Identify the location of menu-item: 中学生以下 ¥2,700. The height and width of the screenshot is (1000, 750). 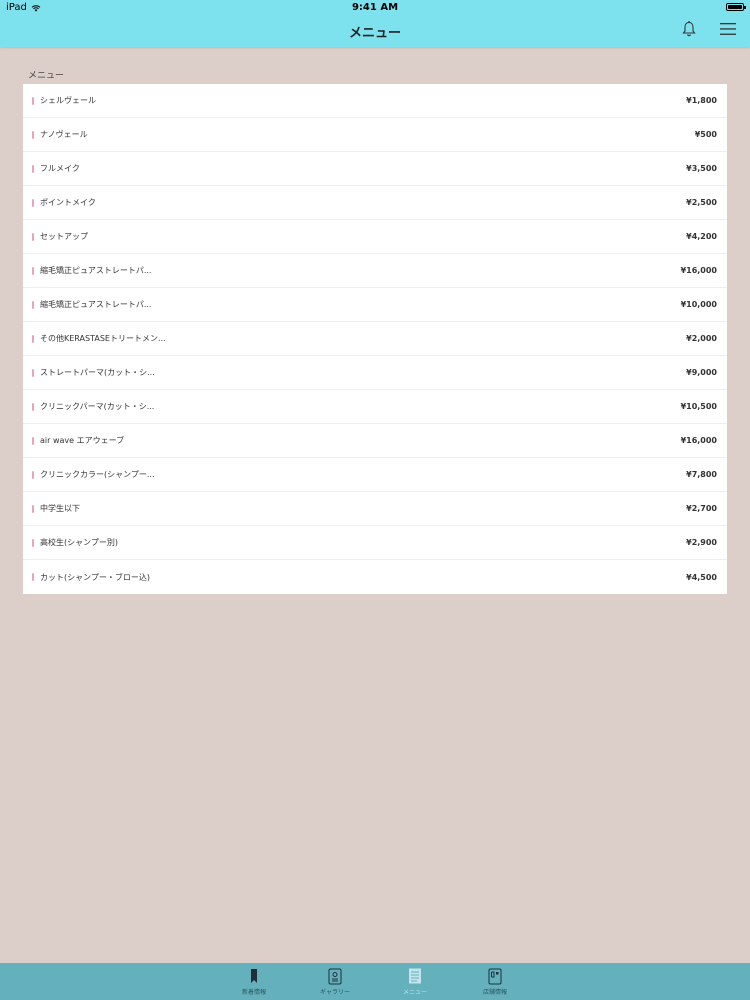
(375, 509).